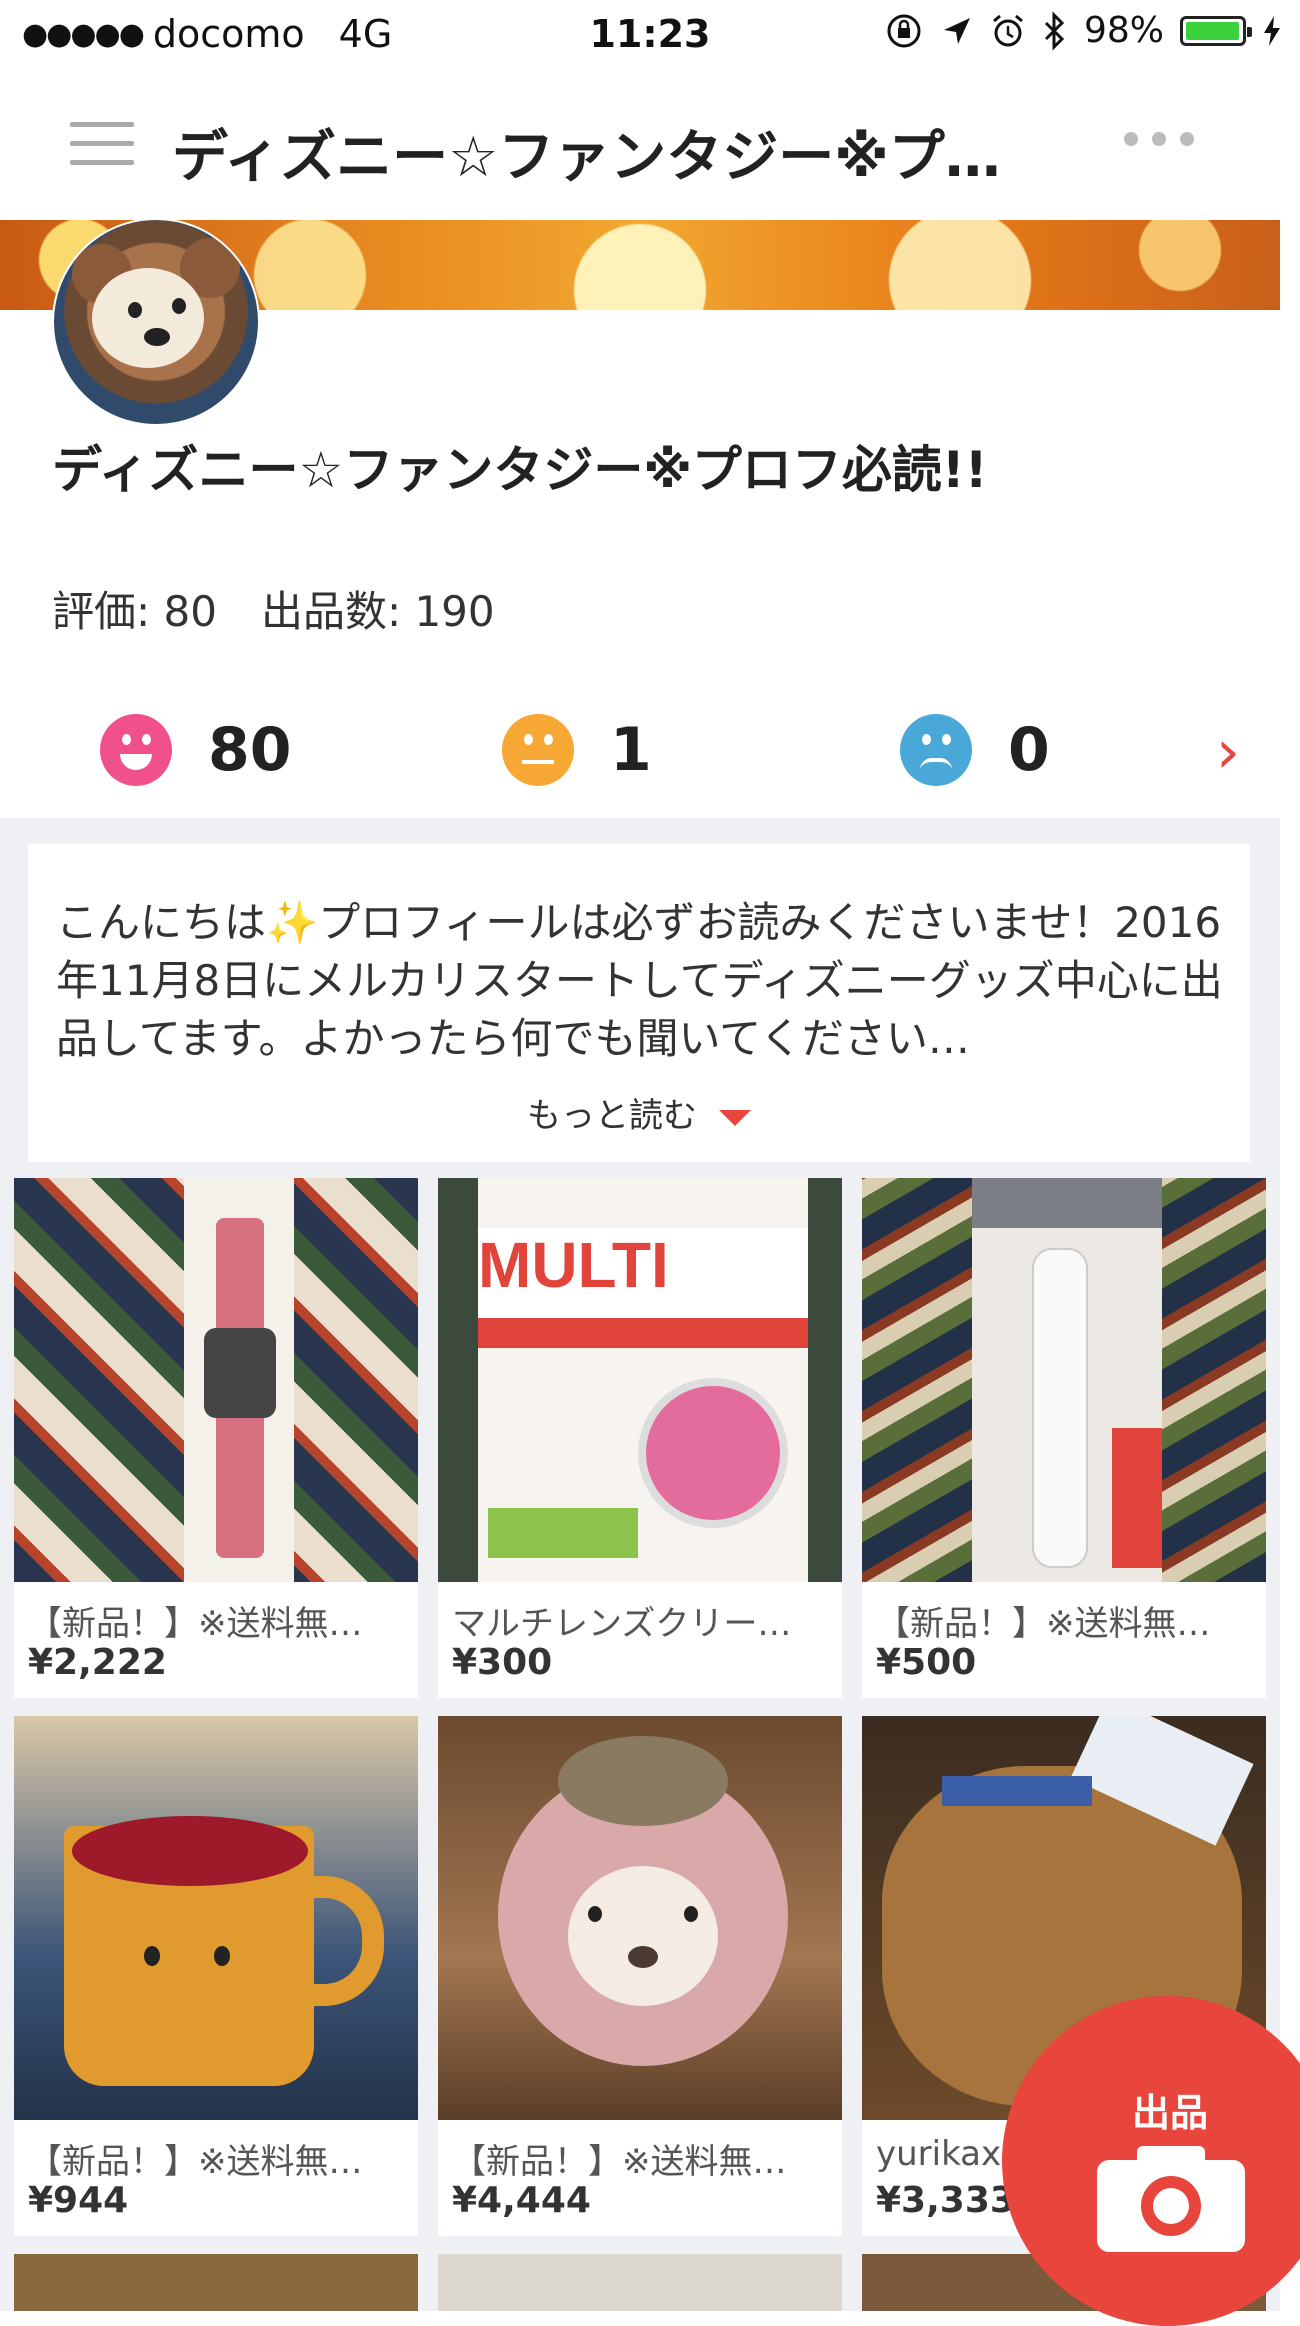 This screenshot has height=2326, width=1300. I want to click on caret-down-icon, so click(735, 1117).